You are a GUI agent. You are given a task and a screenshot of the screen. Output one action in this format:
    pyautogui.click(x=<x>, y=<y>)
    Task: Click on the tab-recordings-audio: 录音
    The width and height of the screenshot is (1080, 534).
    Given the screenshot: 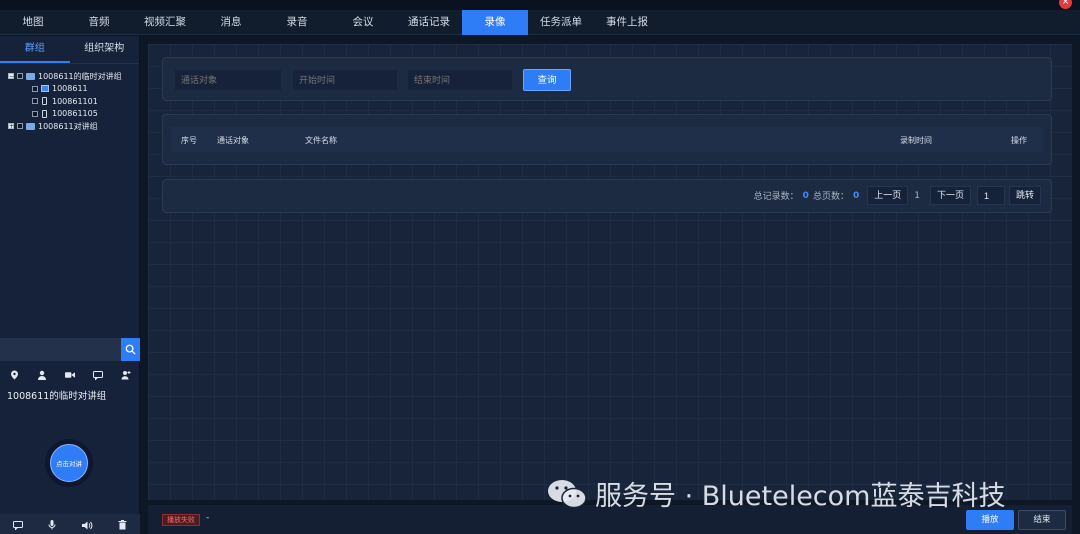 What is the action you would take?
    pyautogui.click(x=297, y=22)
    